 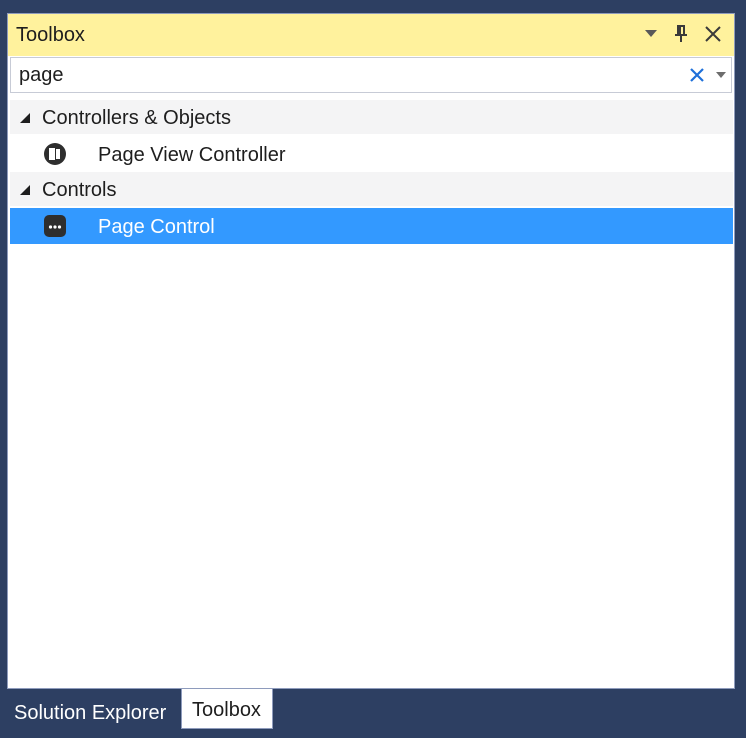 I want to click on clear-search-button, so click(x=697, y=75).